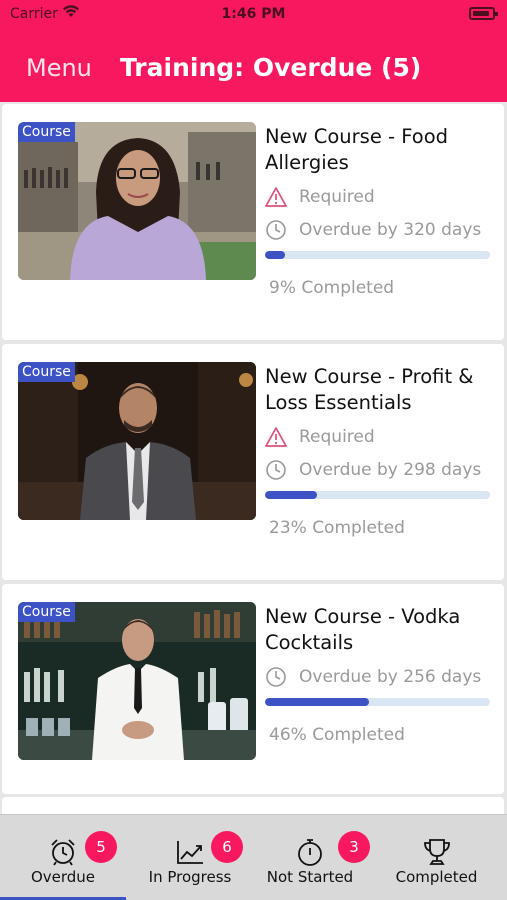  What do you see at coordinates (332, 288) in the screenshot?
I see `completed-label: 9% Completed` at bounding box center [332, 288].